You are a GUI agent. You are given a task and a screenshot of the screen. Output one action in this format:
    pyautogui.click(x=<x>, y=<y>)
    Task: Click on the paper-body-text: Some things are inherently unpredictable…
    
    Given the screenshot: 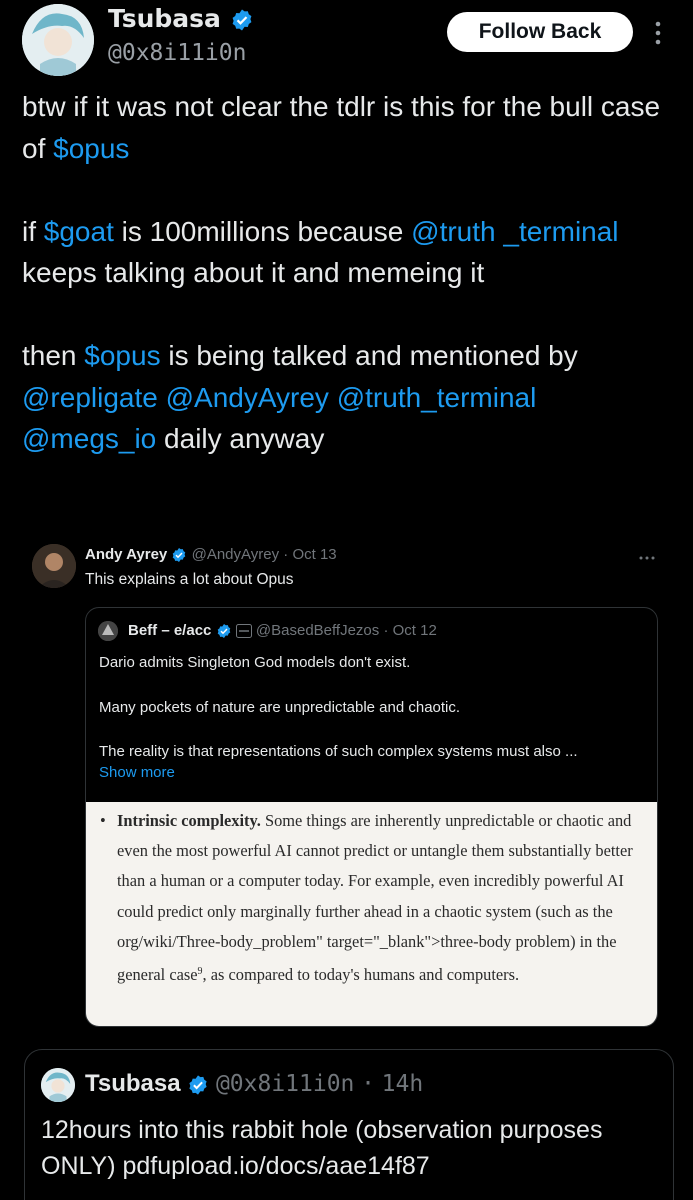 What is the action you would take?
    pyautogui.click(x=375, y=898)
    